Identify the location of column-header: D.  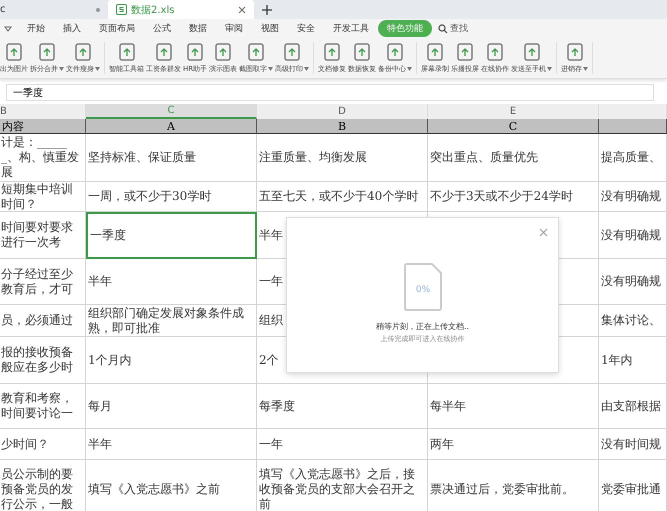
(342, 111).